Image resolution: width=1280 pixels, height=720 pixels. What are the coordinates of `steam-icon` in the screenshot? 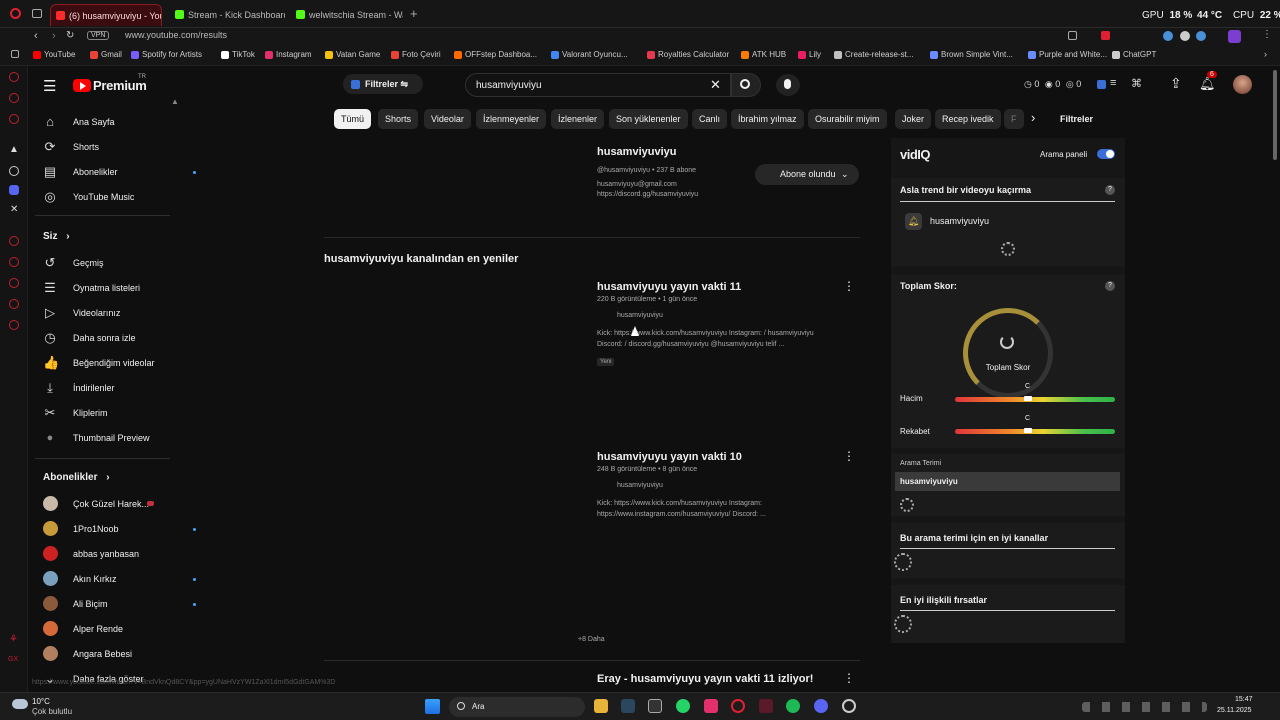 It's located at (628, 706).